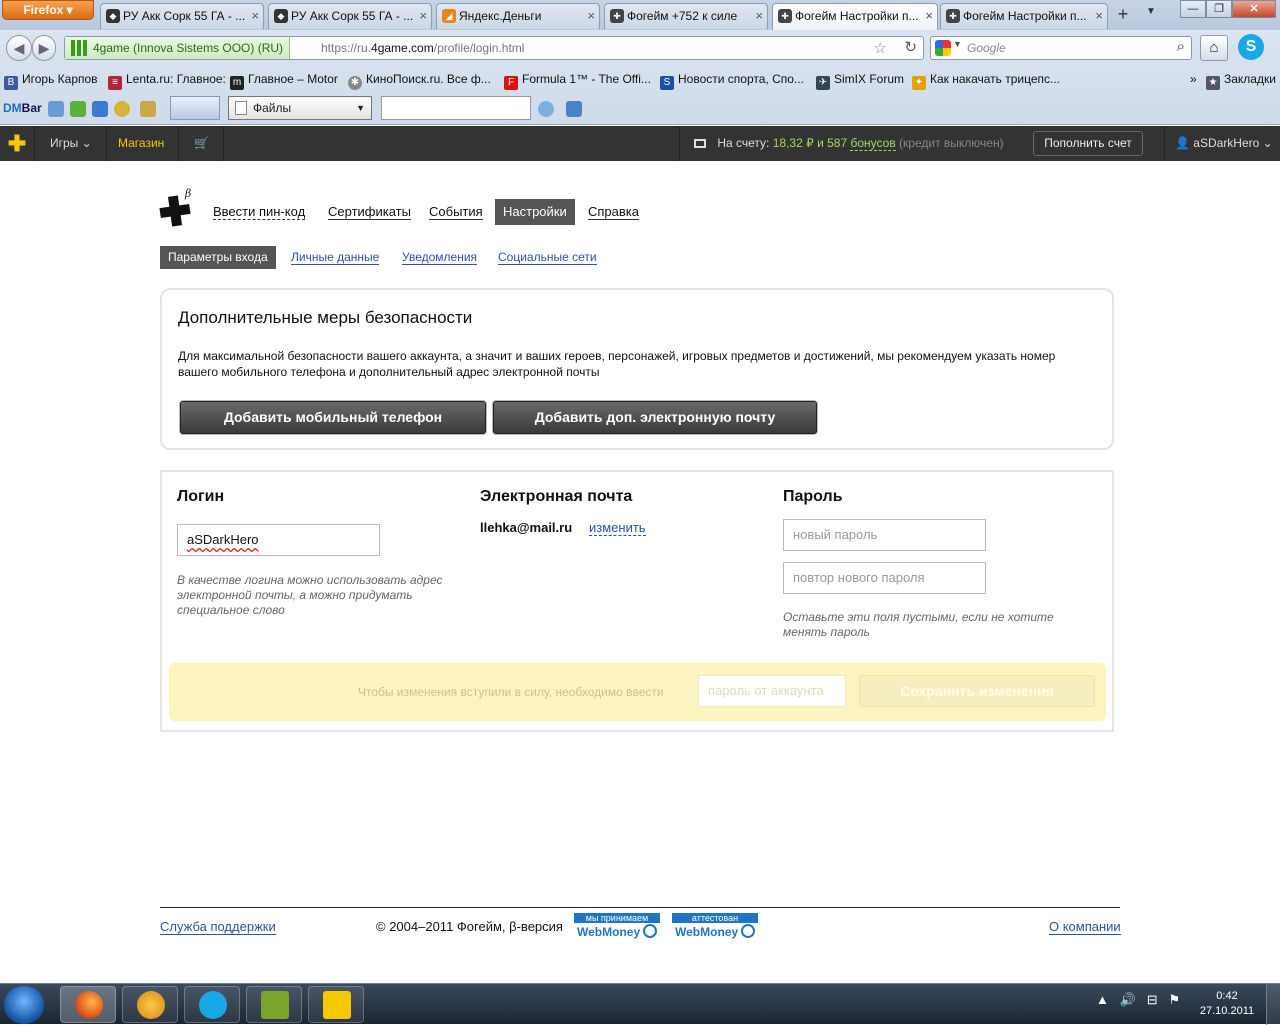 The width and height of the screenshot is (1280, 1025). What do you see at coordinates (1061, 48) in the screenshot?
I see `search-bar: ▼ Google ⌕` at bounding box center [1061, 48].